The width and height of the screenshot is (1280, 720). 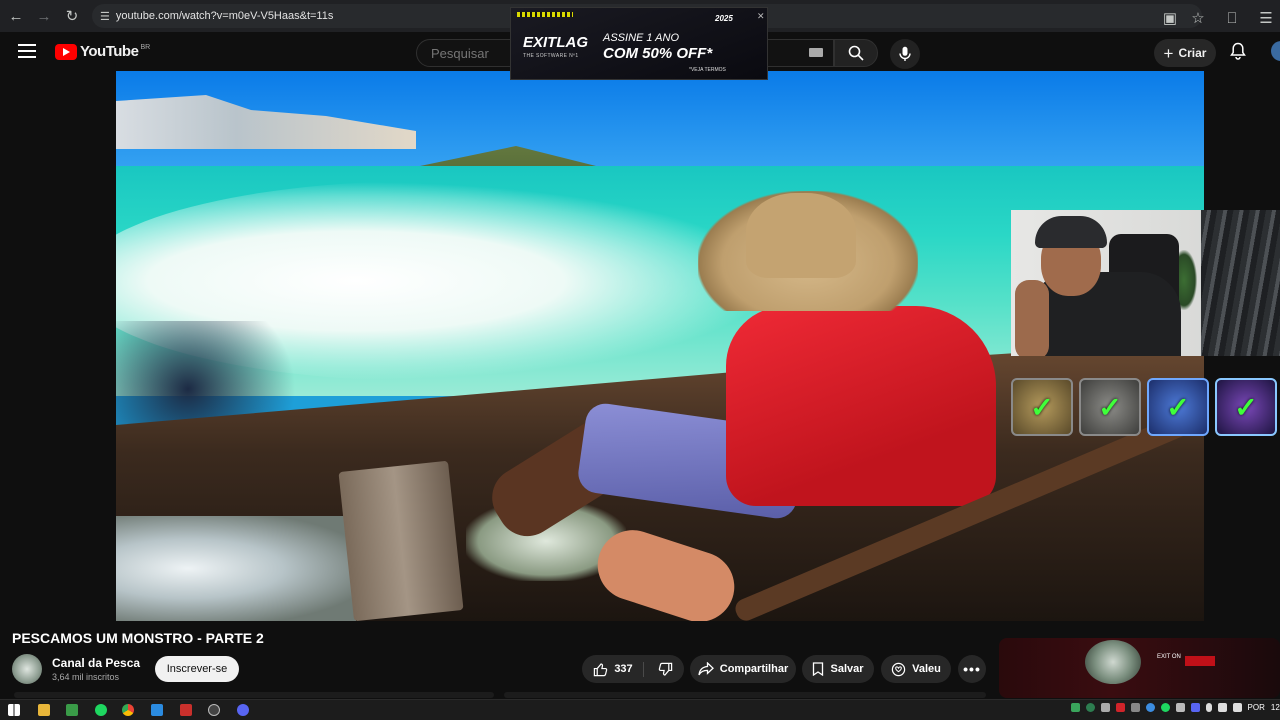 What do you see at coordinates (761, 16) in the screenshot?
I see `ad-close-icon: ✕` at bounding box center [761, 16].